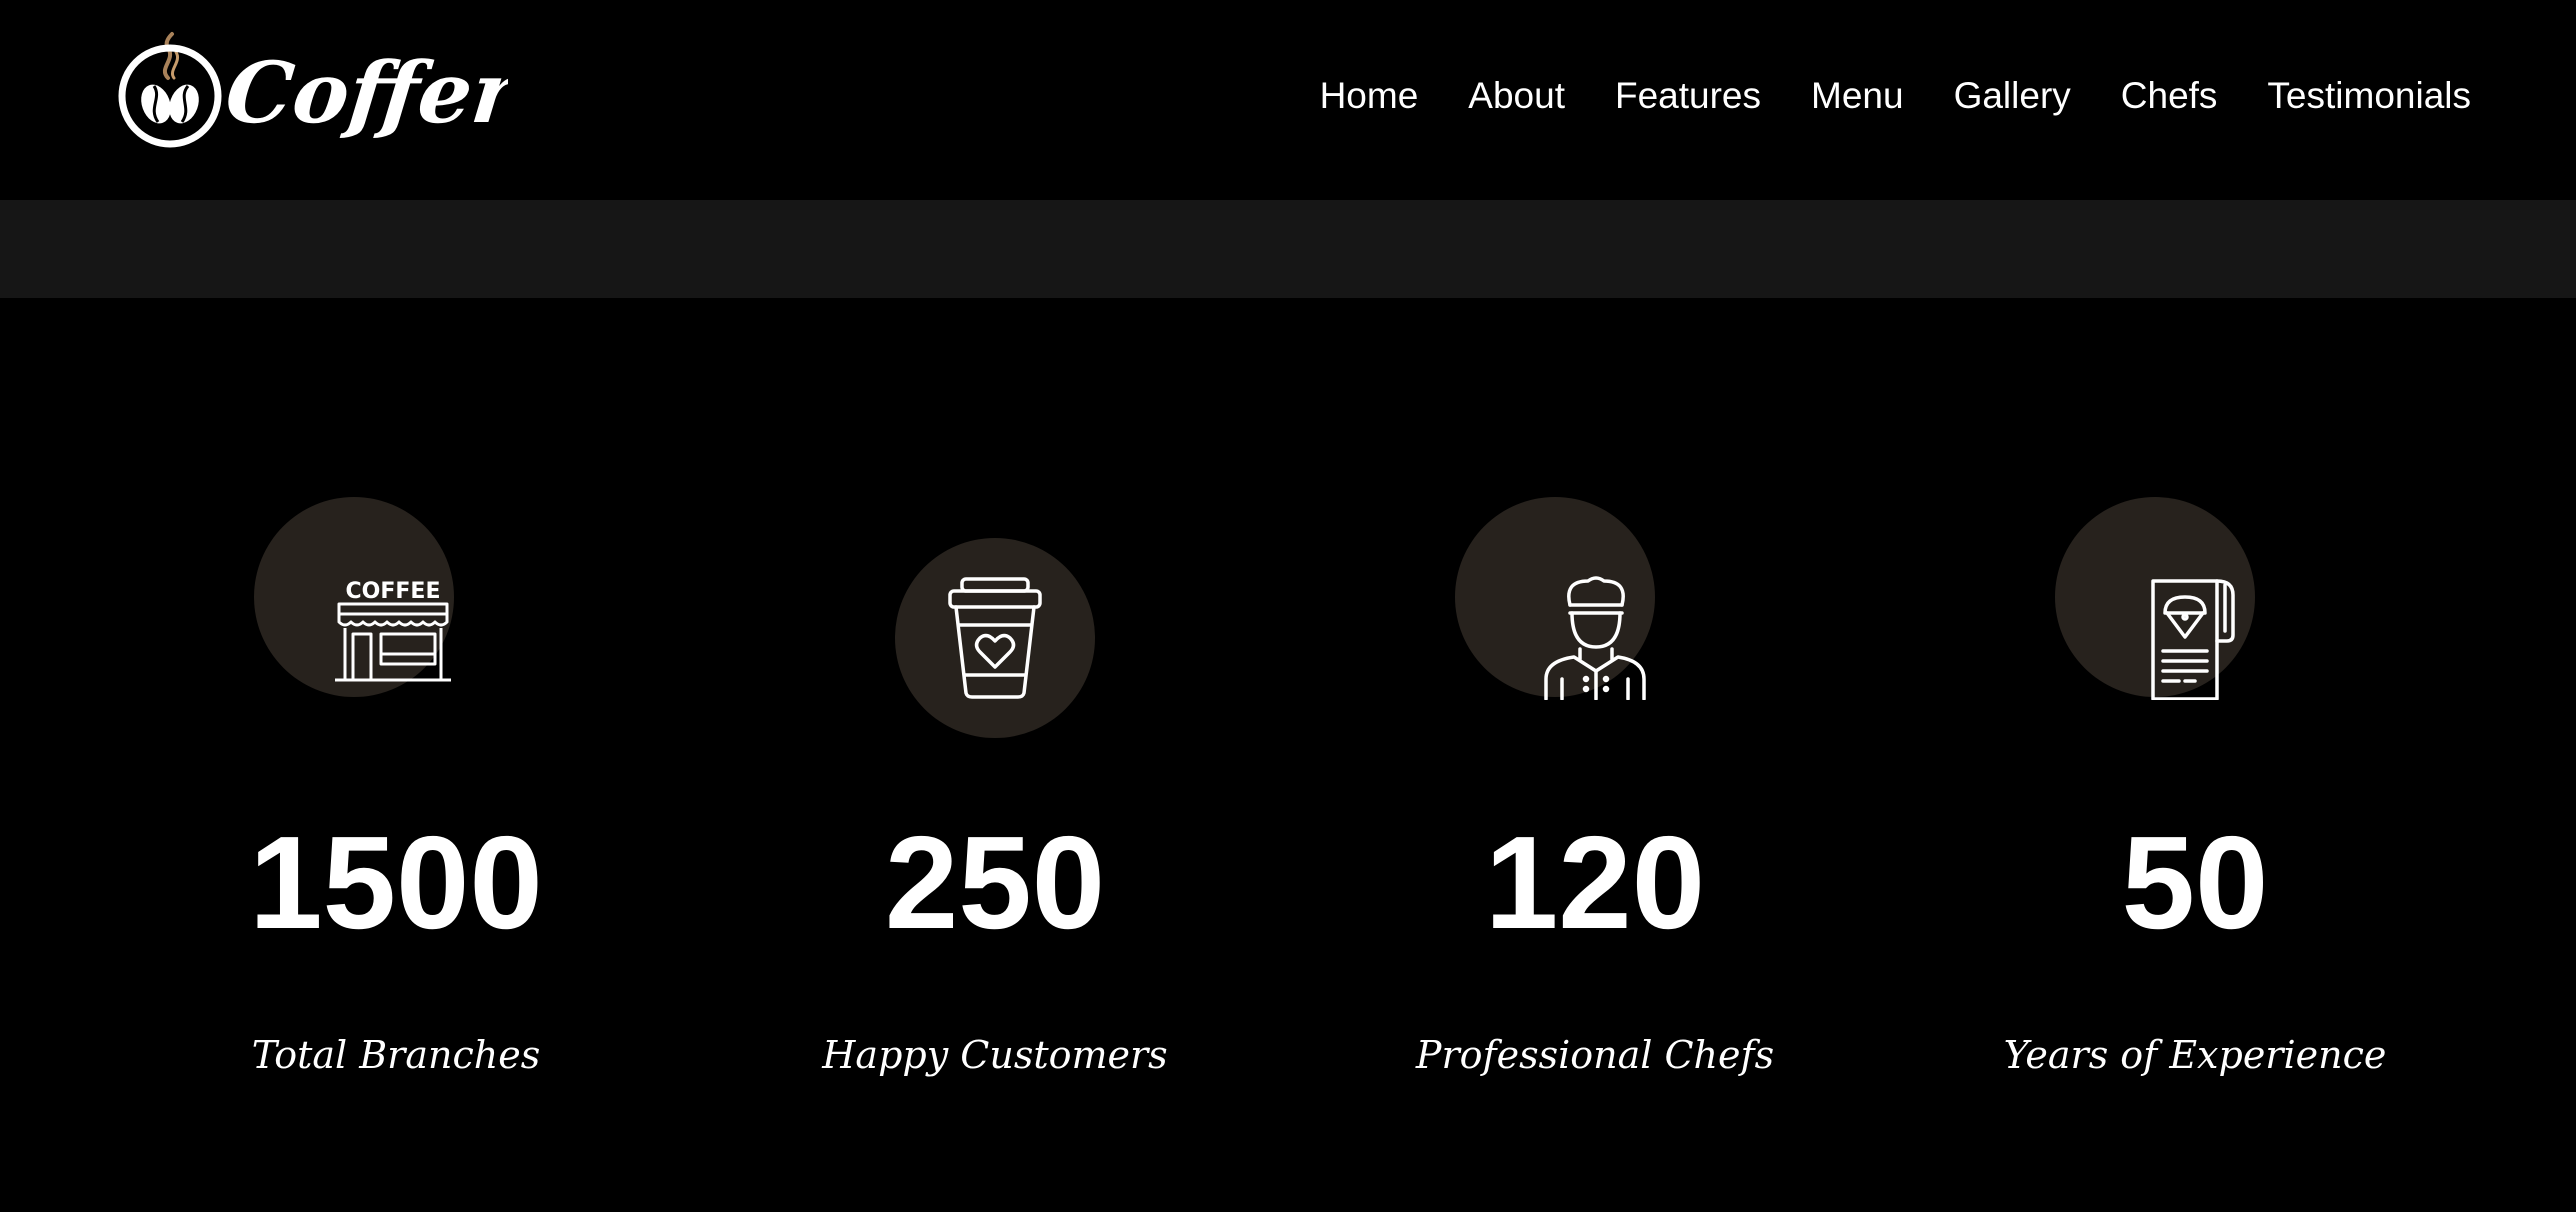  Describe the element at coordinates (1288, 249) in the screenshot. I see `header-band` at that location.